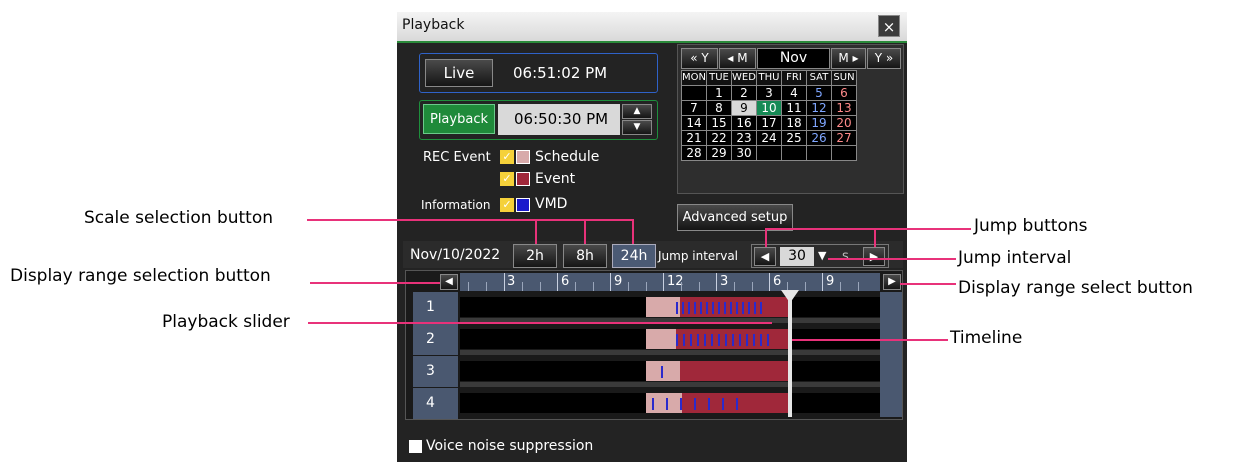 The width and height of the screenshot is (1237, 462). Describe the element at coordinates (735, 217) in the screenshot. I see `advanced-setup-button: Advanced setup` at that location.